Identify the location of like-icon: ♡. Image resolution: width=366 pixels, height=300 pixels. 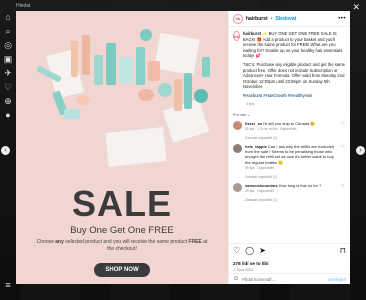
(236, 251).